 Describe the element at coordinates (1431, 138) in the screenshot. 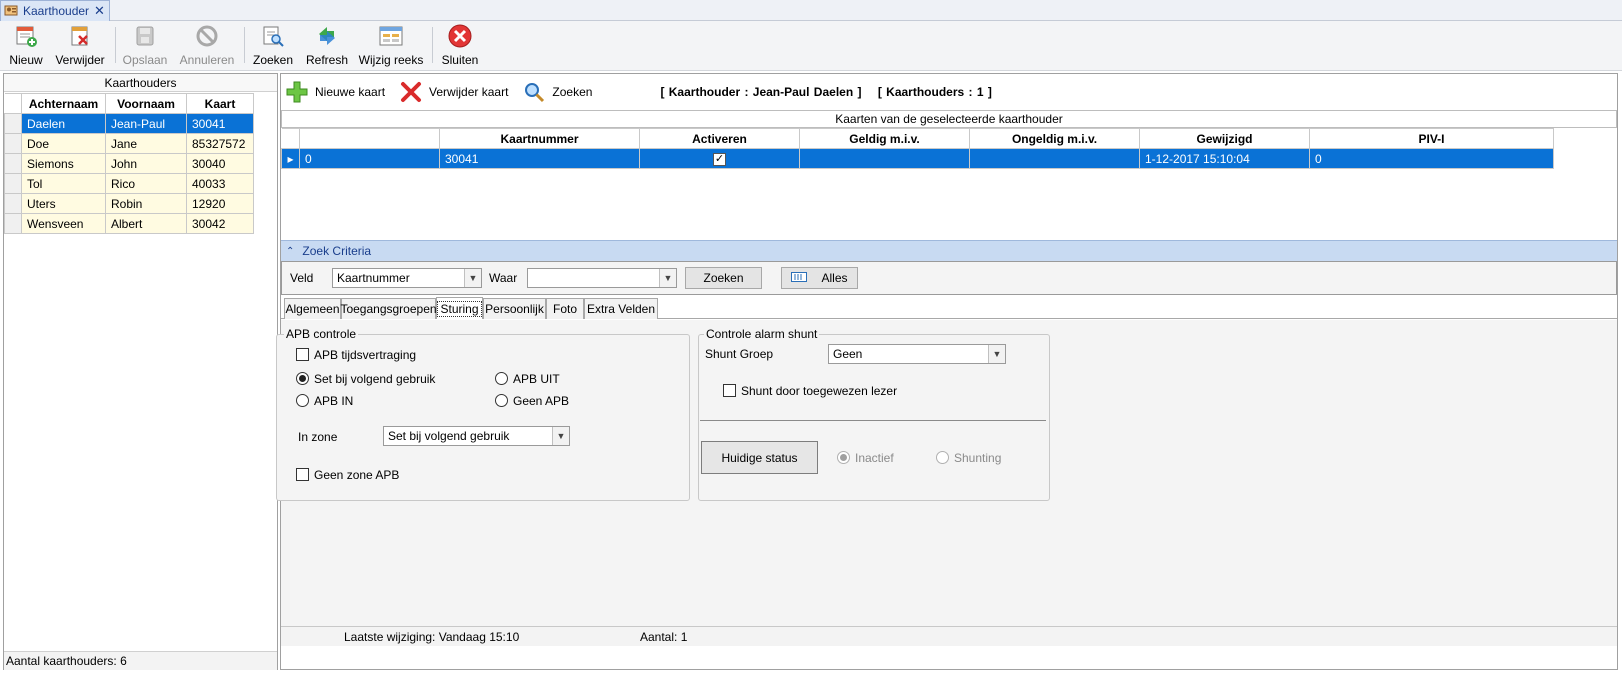

I see `column-header-piv: PIV-I` at that location.